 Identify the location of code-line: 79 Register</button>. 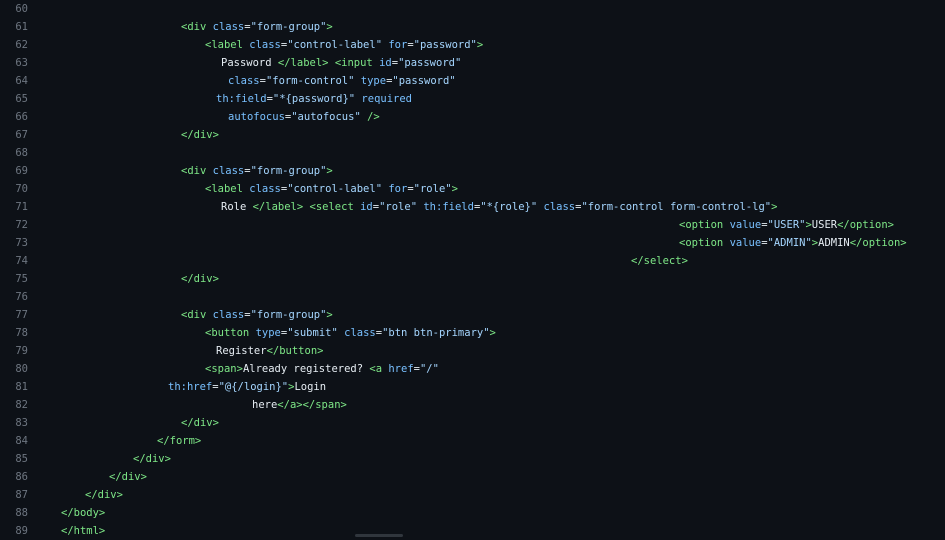
(472, 351).